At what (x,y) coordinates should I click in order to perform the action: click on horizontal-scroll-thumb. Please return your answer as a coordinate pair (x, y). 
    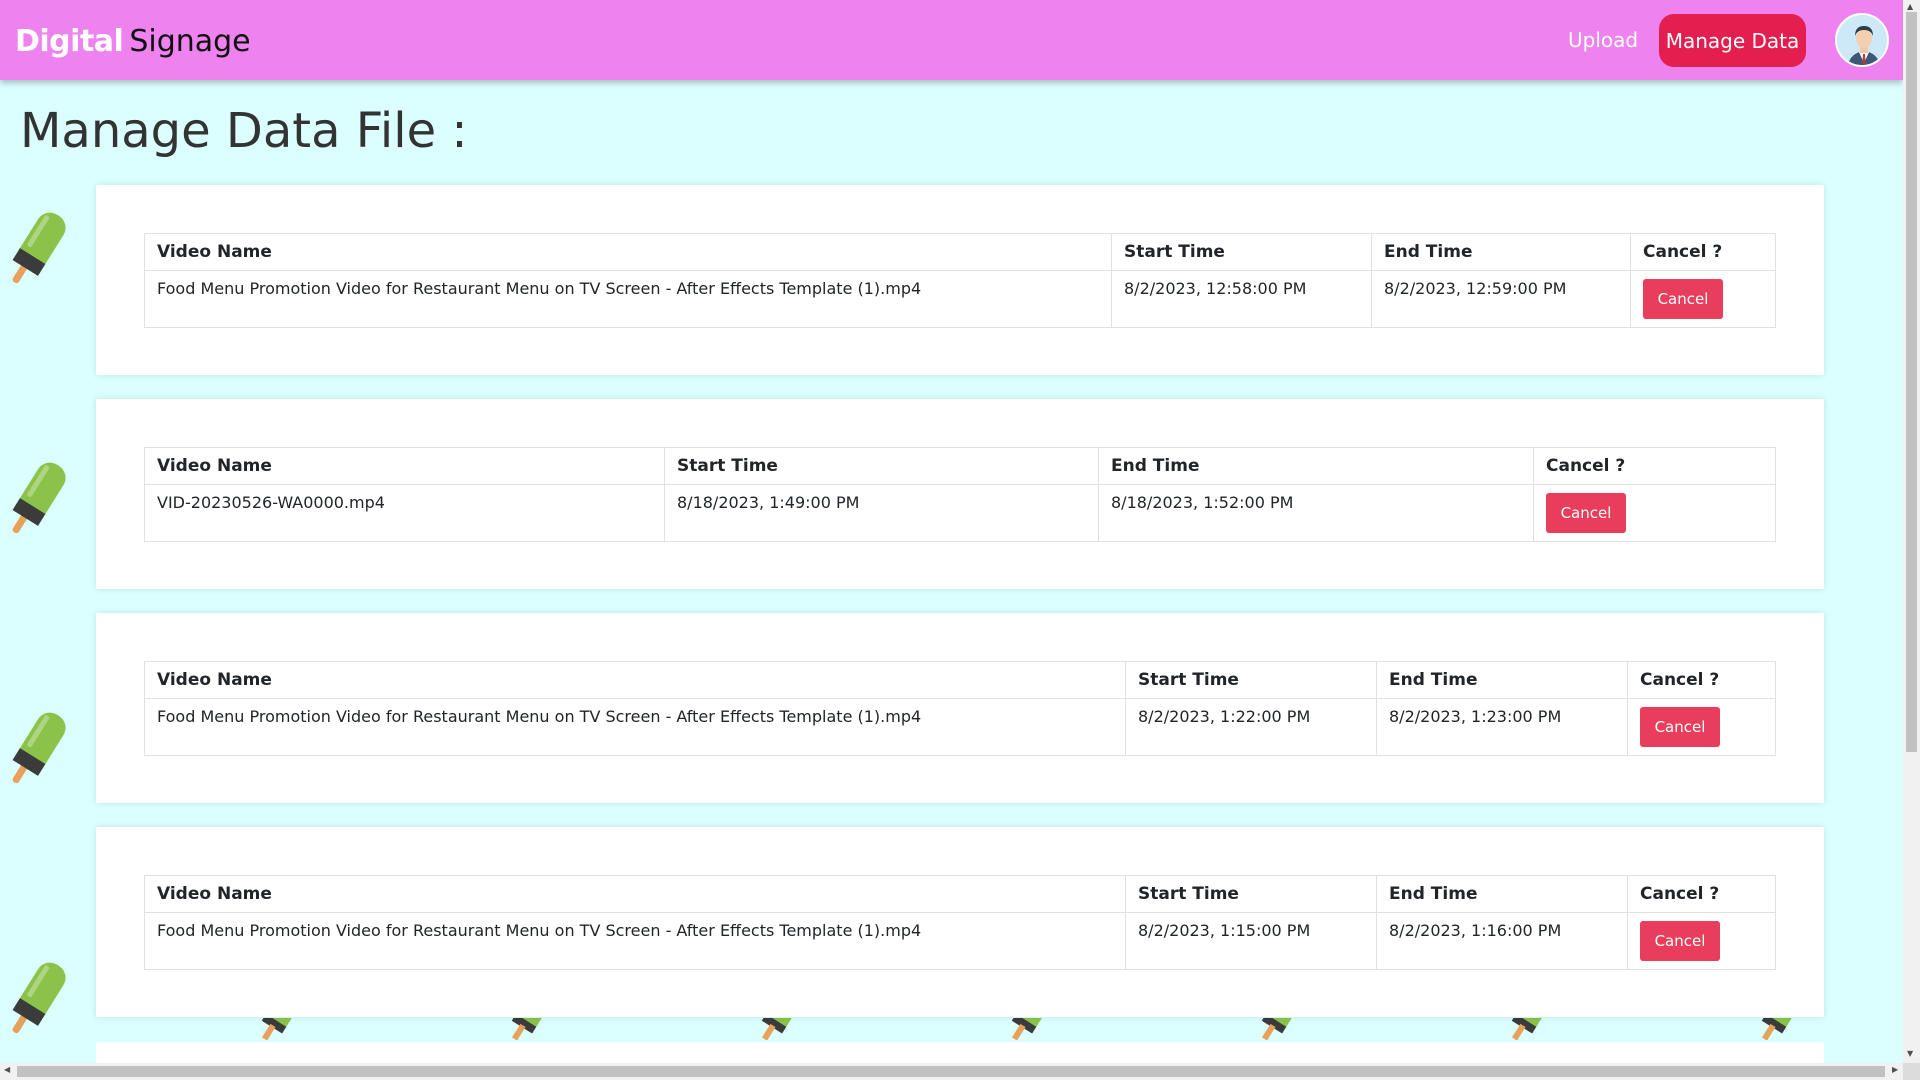
    Looking at the image, I should click on (951, 1071).